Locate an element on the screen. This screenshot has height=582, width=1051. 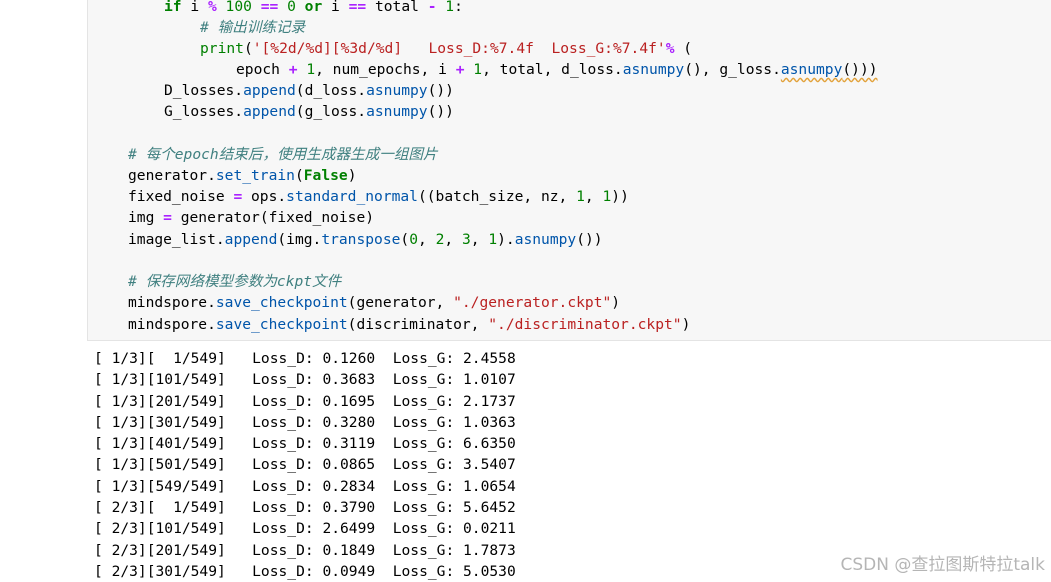
code-token: (discriminator, is located at coordinates (418, 324).